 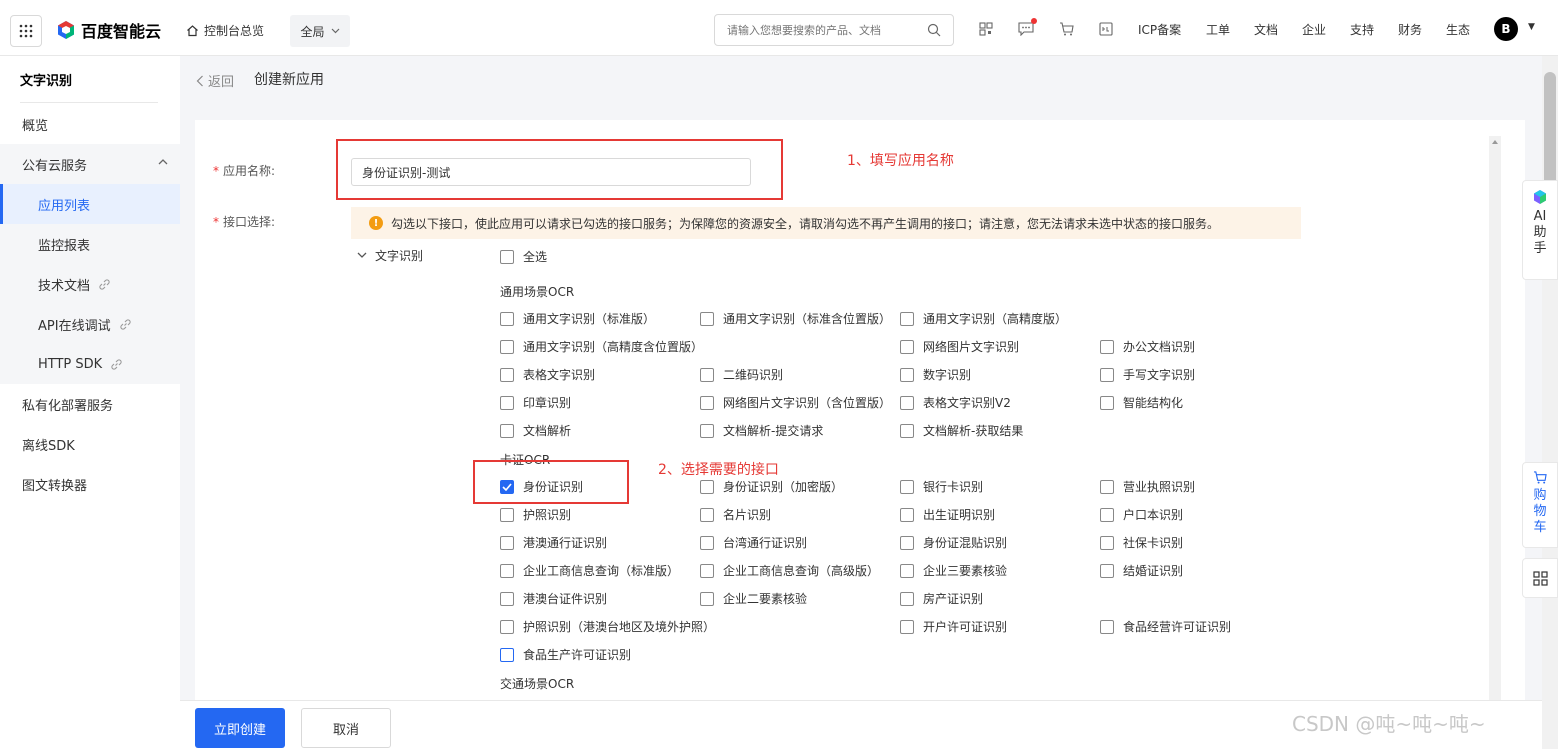 What do you see at coordinates (108, 30) in the screenshot?
I see `logo: 百度智能云` at bounding box center [108, 30].